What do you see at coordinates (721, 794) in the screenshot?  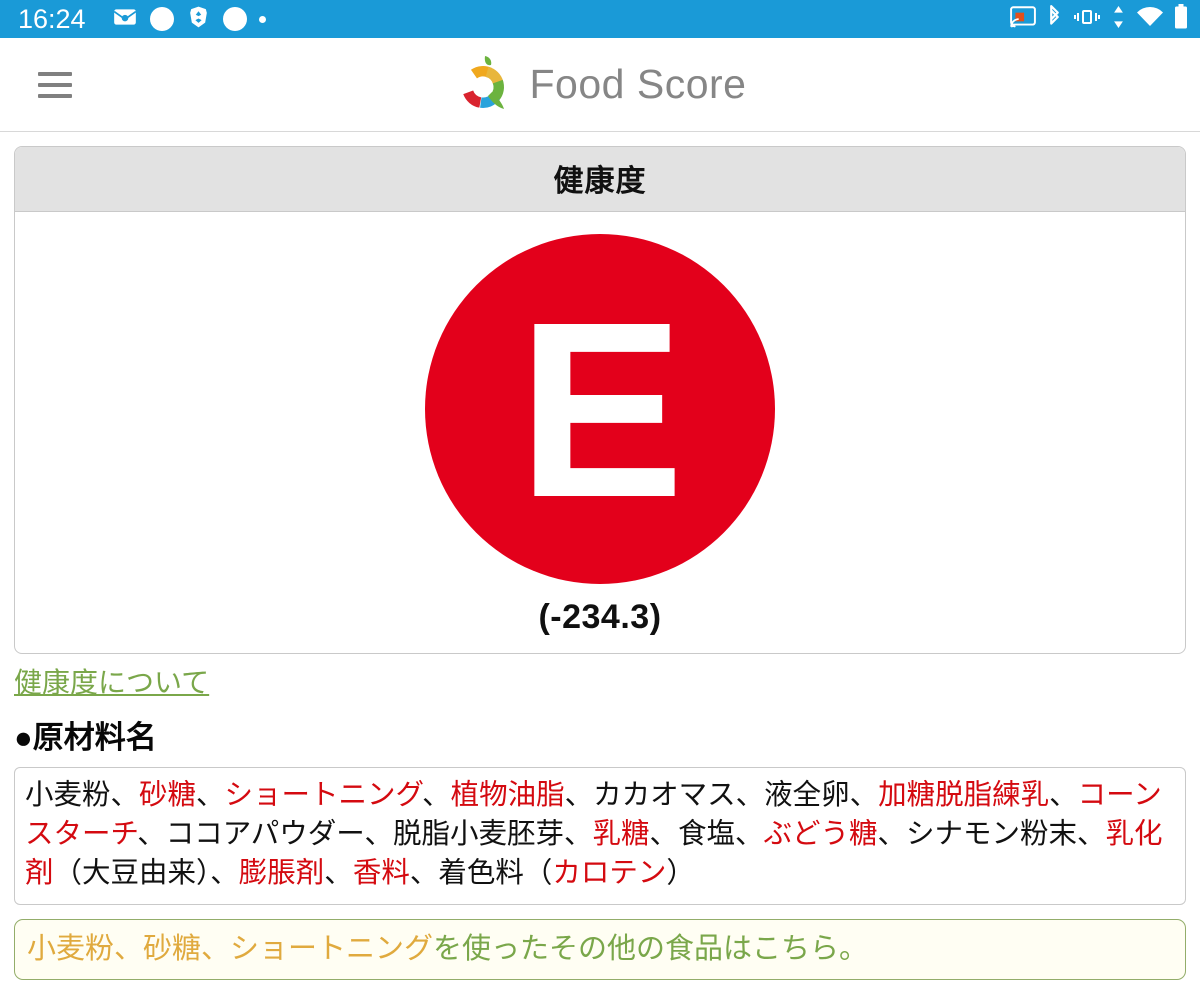 I see `ingredient-plain: 、カカオマス、液全卵、` at bounding box center [721, 794].